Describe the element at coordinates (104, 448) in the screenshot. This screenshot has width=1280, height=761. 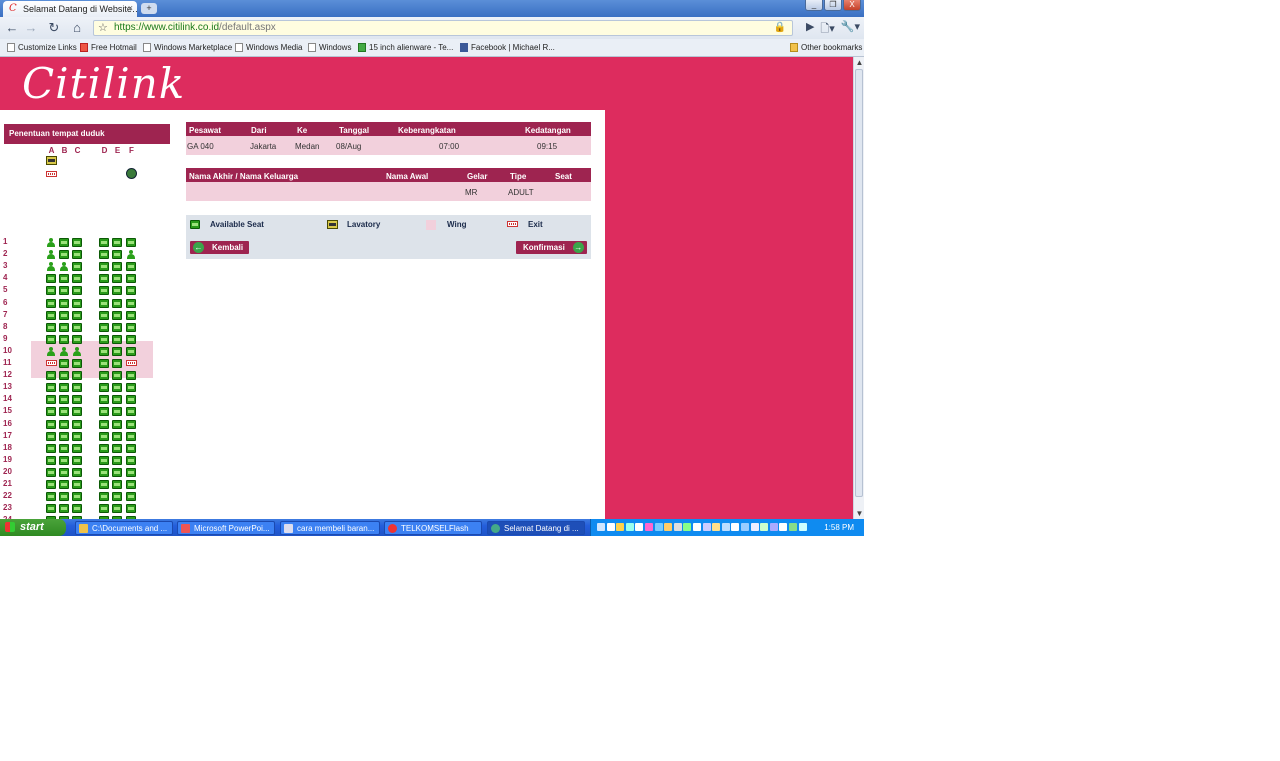
I see `seat-18D` at that location.